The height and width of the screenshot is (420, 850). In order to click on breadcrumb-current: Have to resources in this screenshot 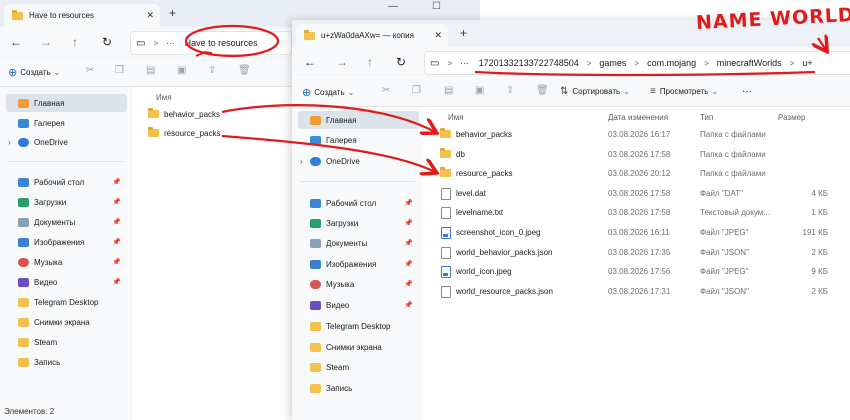, I will do `click(221, 43)`.